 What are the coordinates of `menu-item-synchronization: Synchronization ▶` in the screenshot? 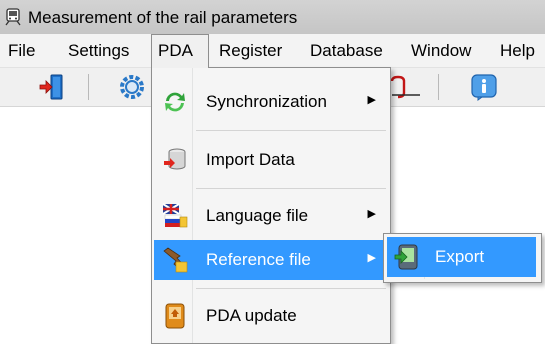 It's located at (271, 102).